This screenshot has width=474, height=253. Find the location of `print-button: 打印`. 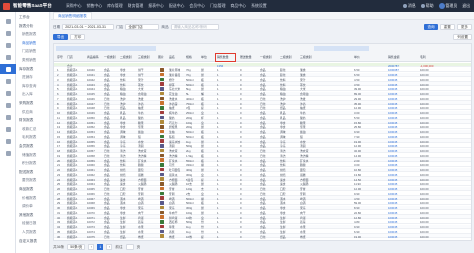

print-button: 打印 is located at coordinates (78, 37).